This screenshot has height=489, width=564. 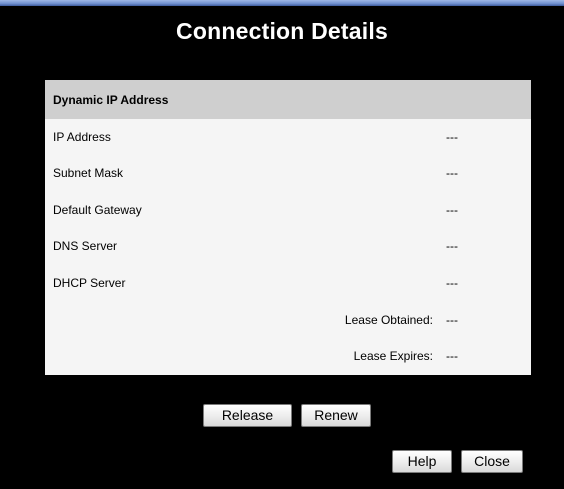 I want to click on row-lease-obtained: Lease Obtained: ---, so click(x=288, y=321).